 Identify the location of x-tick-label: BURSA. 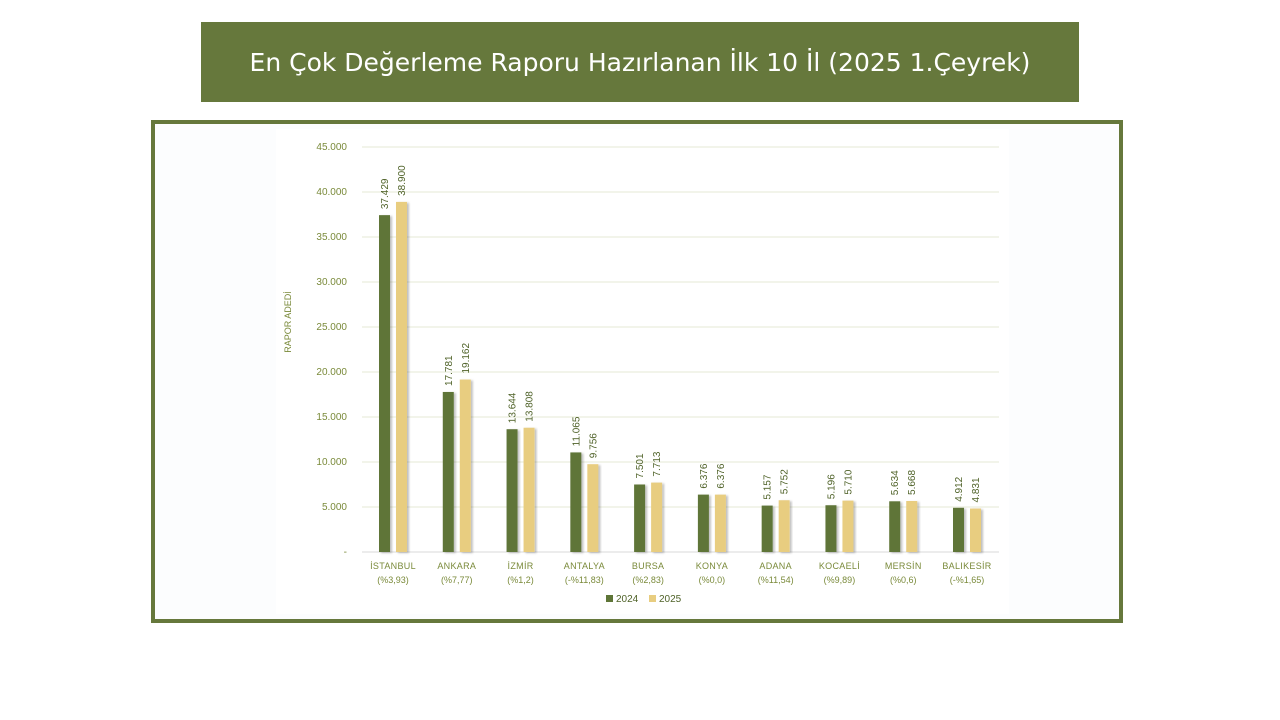
(648, 566).